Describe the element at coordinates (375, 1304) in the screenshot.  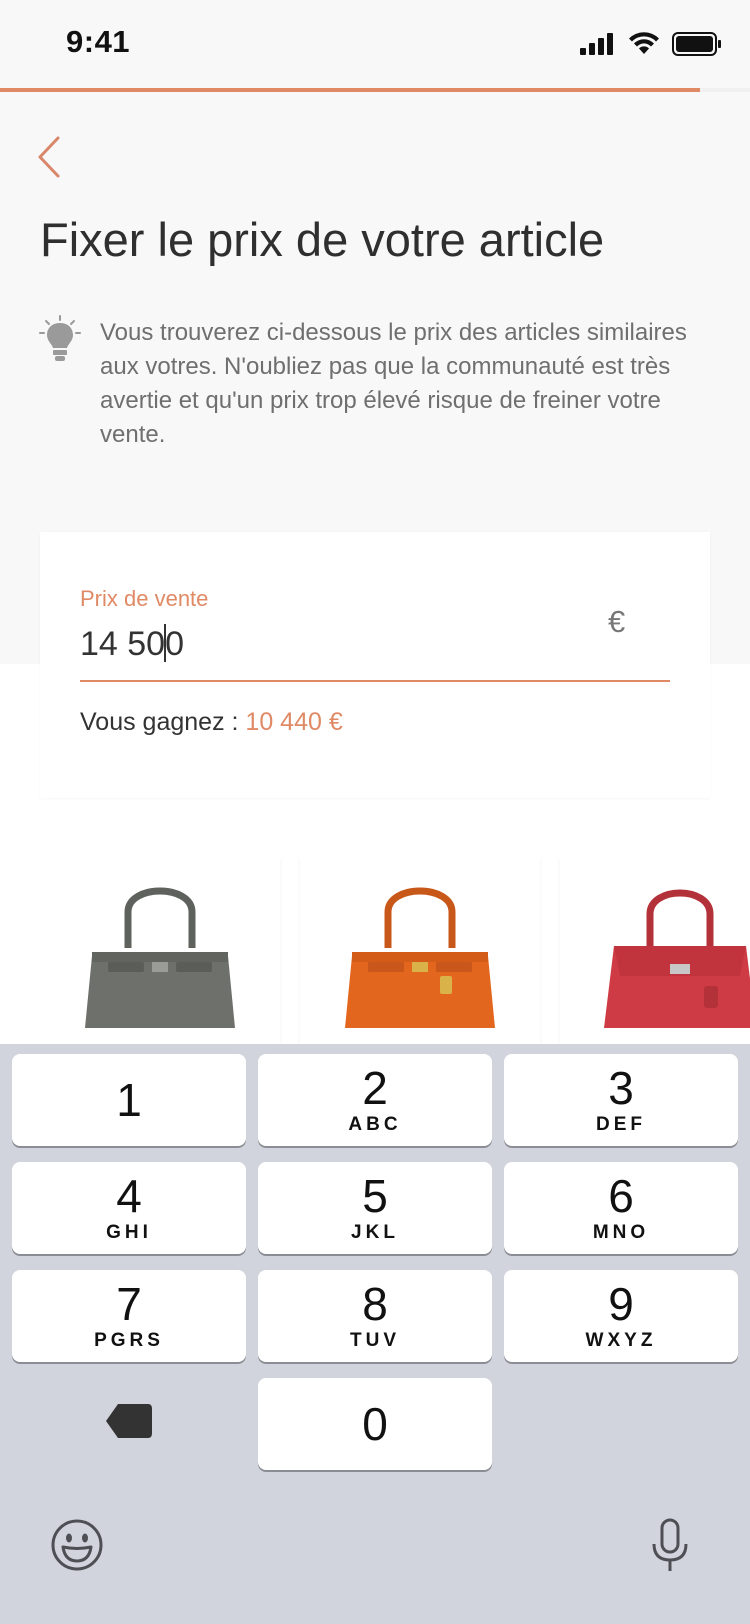
I see `key-digit: 8` at that location.